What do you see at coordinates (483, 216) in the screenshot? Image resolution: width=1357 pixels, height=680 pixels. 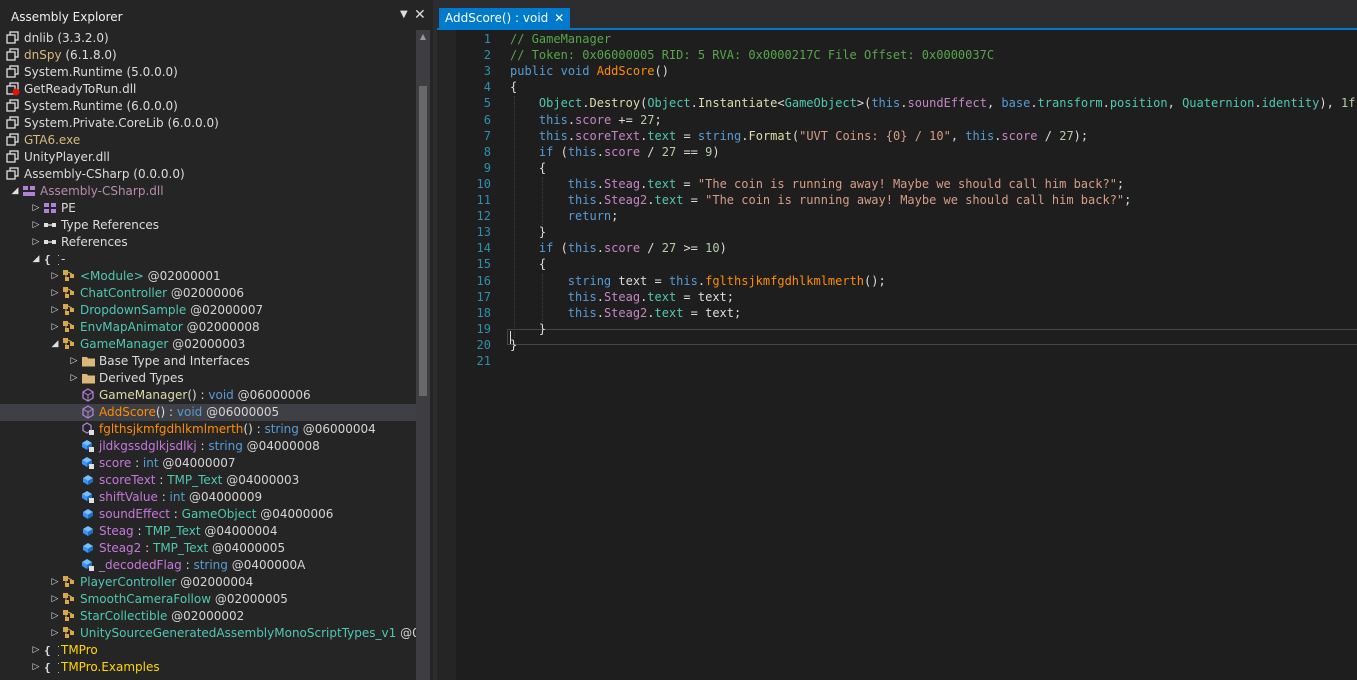 I see `line-number: 12` at bounding box center [483, 216].